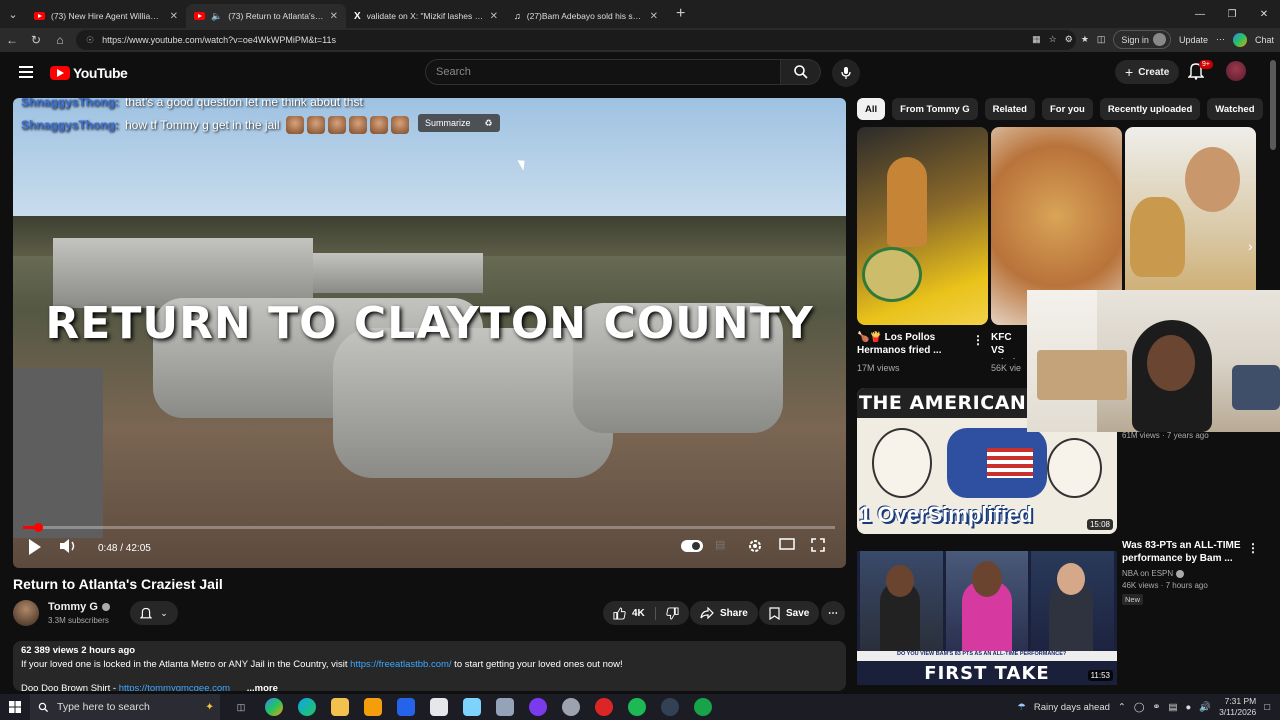 This screenshot has width=1280, height=720. What do you see at coordinates (787, 544) in the screenshot?
I see `theater-mode-button` at bounding box center [787, 544].